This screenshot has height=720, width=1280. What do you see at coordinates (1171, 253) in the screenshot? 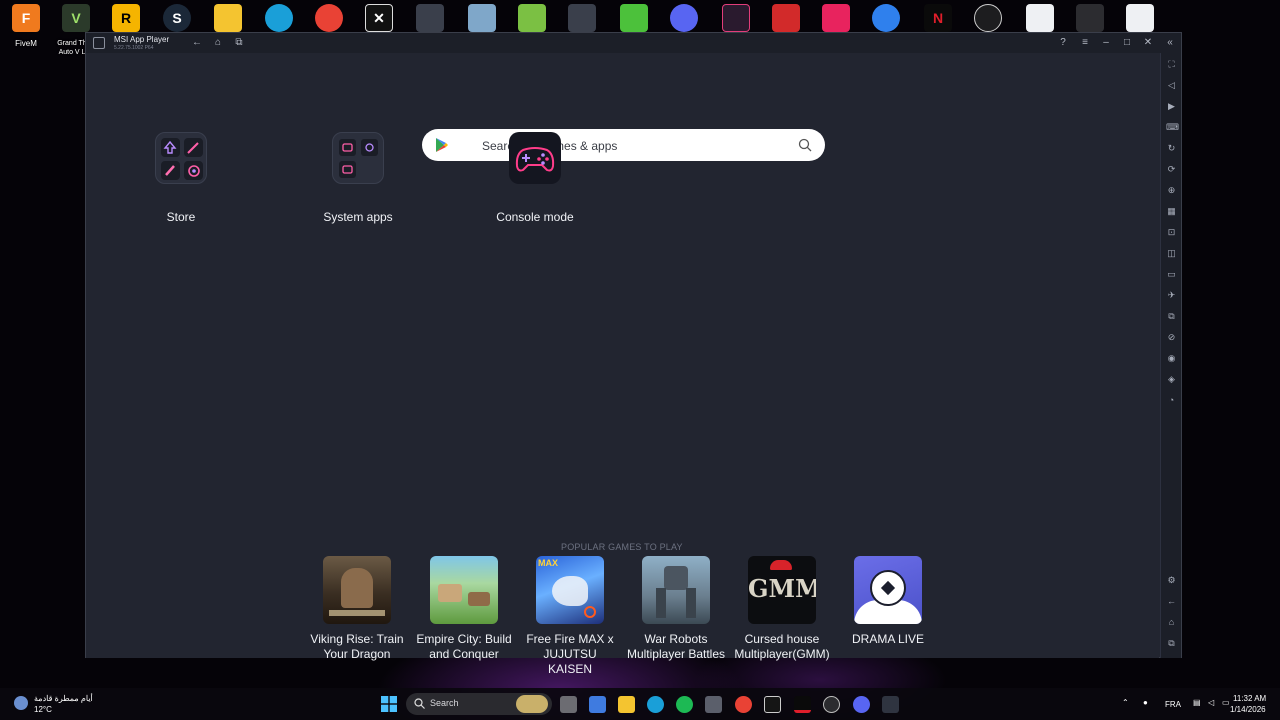
I see `record-icon: ◫` at bounding box center [1171, 253].